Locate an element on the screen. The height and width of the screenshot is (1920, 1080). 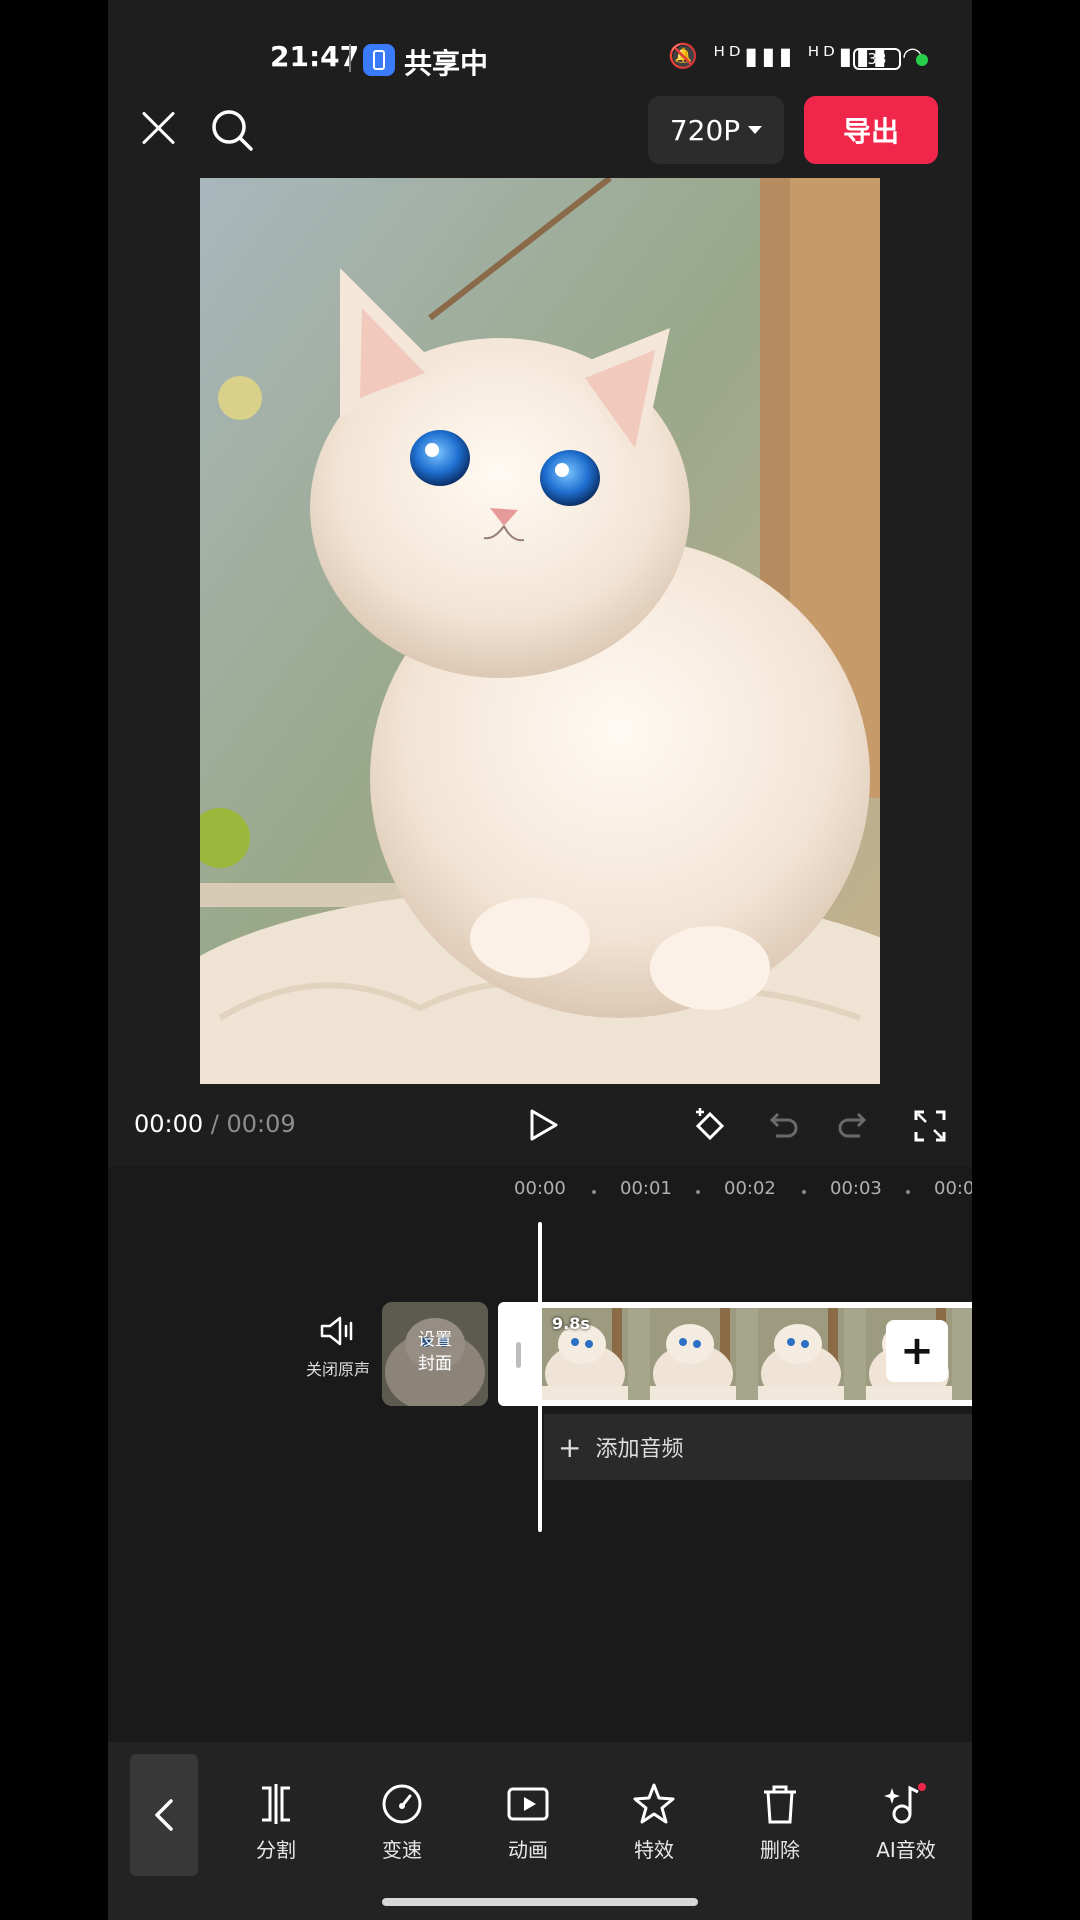
ruler-tick: 00:03 is located at coordinates (856, 1188).